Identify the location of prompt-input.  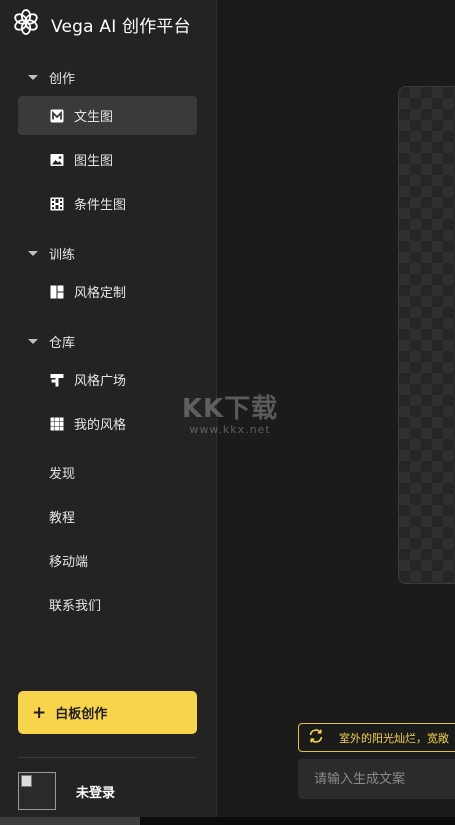
(376, 779).